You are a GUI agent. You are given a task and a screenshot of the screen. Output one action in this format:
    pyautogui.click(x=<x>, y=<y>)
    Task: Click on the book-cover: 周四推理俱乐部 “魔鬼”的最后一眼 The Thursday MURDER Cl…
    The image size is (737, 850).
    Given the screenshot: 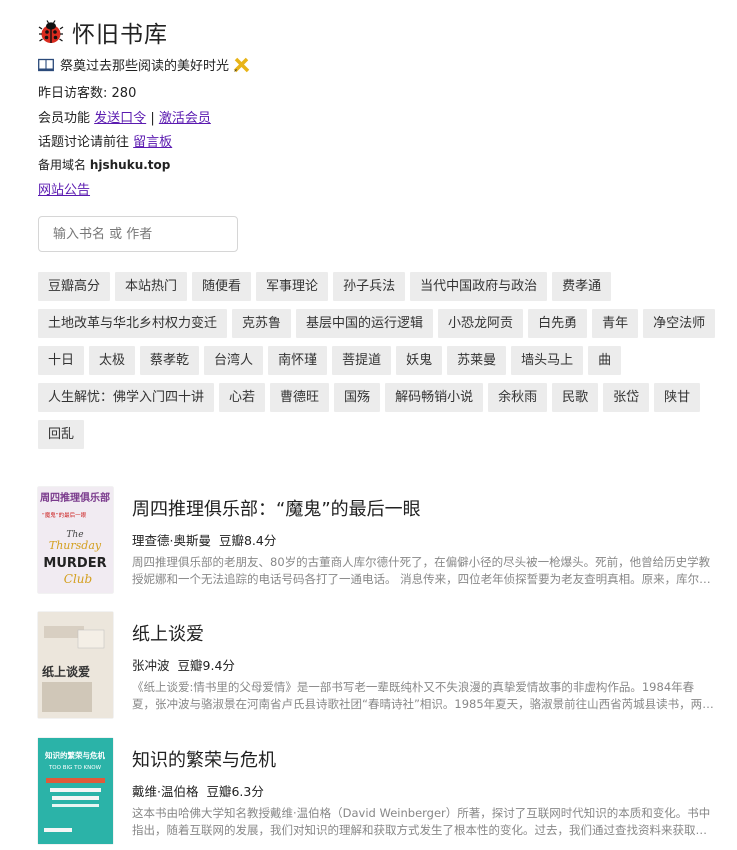 What is the action you would take?
    pyautogui.click(x=75, y=540)
    